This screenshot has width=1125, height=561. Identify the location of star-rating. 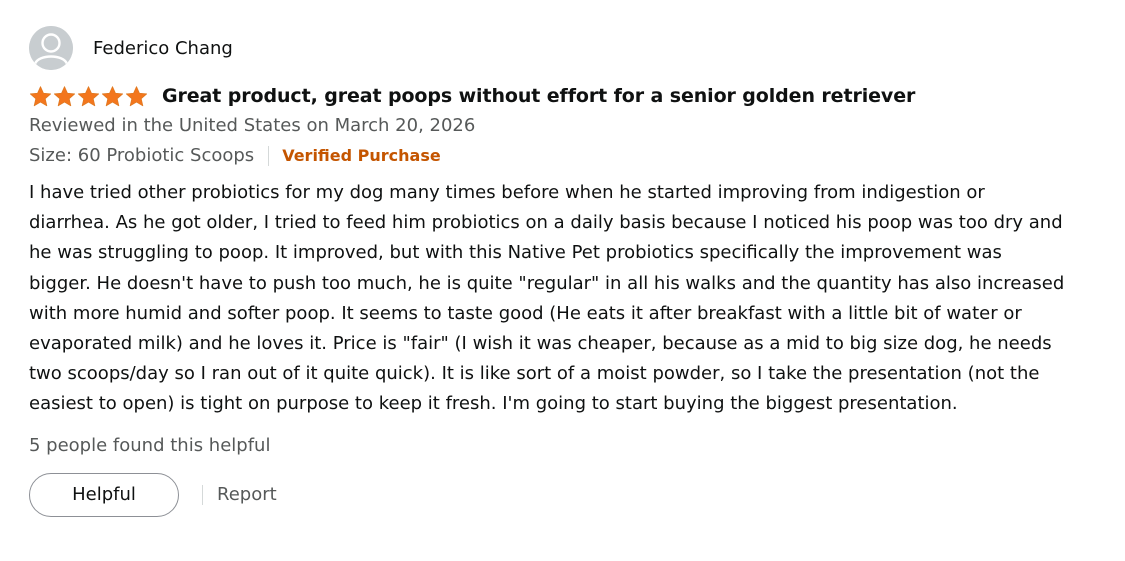
(88, 96).